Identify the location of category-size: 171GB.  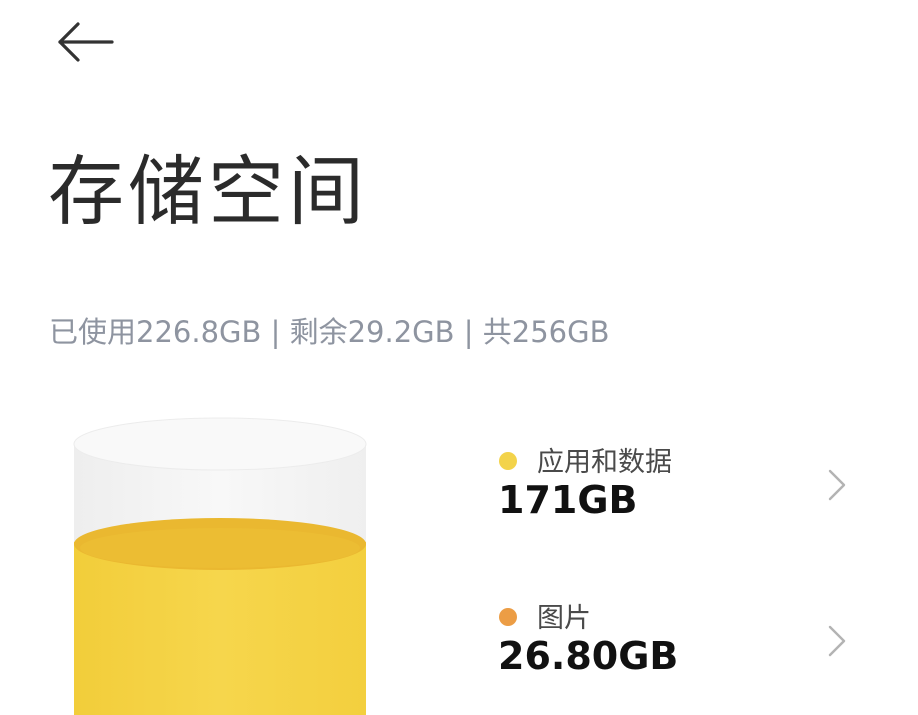
(568, 500).